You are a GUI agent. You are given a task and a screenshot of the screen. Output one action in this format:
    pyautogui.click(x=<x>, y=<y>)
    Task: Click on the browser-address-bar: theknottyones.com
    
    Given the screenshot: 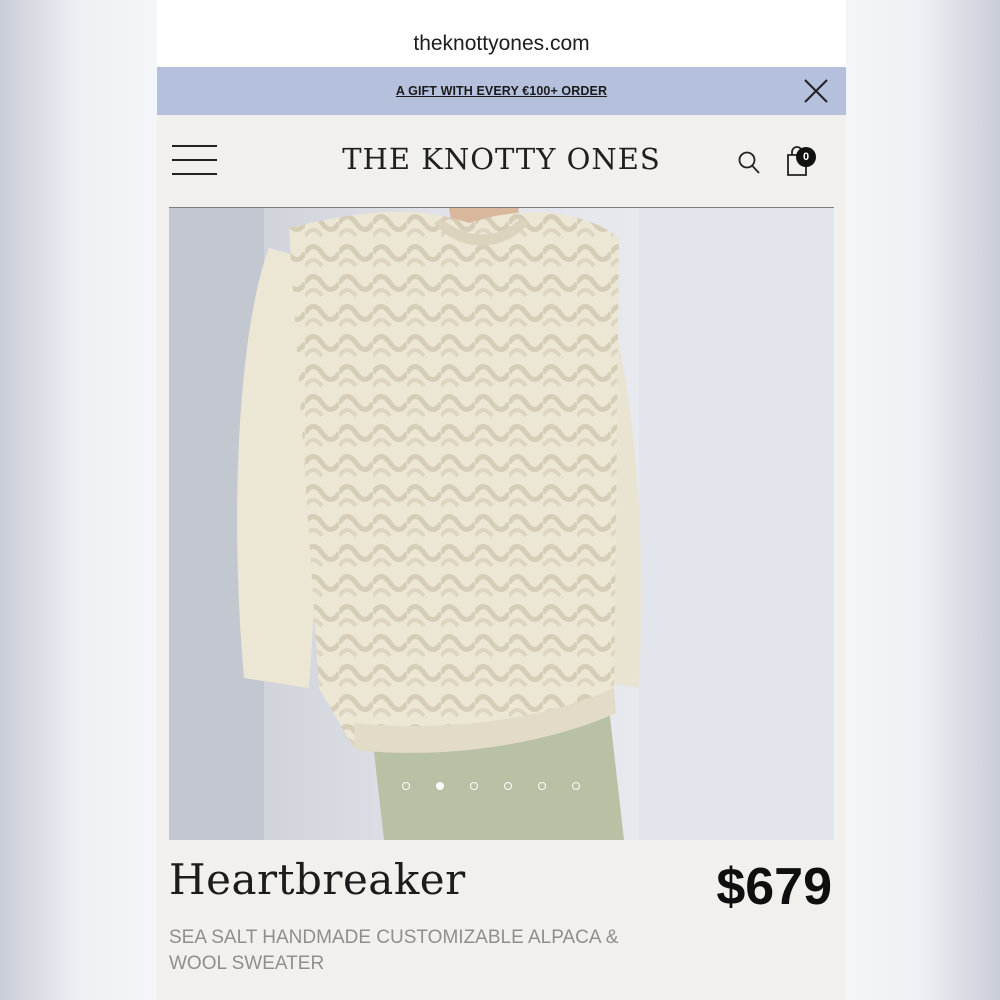 What is the action you would take?
    pyautogui.click(x=501, y=33)
    